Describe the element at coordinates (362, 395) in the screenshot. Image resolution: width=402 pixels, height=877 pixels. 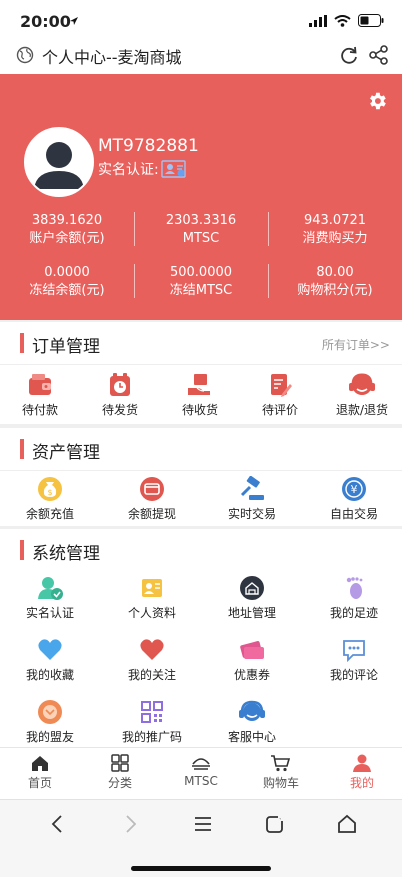
I see `order-refund-return: 退款/退货` at that location.